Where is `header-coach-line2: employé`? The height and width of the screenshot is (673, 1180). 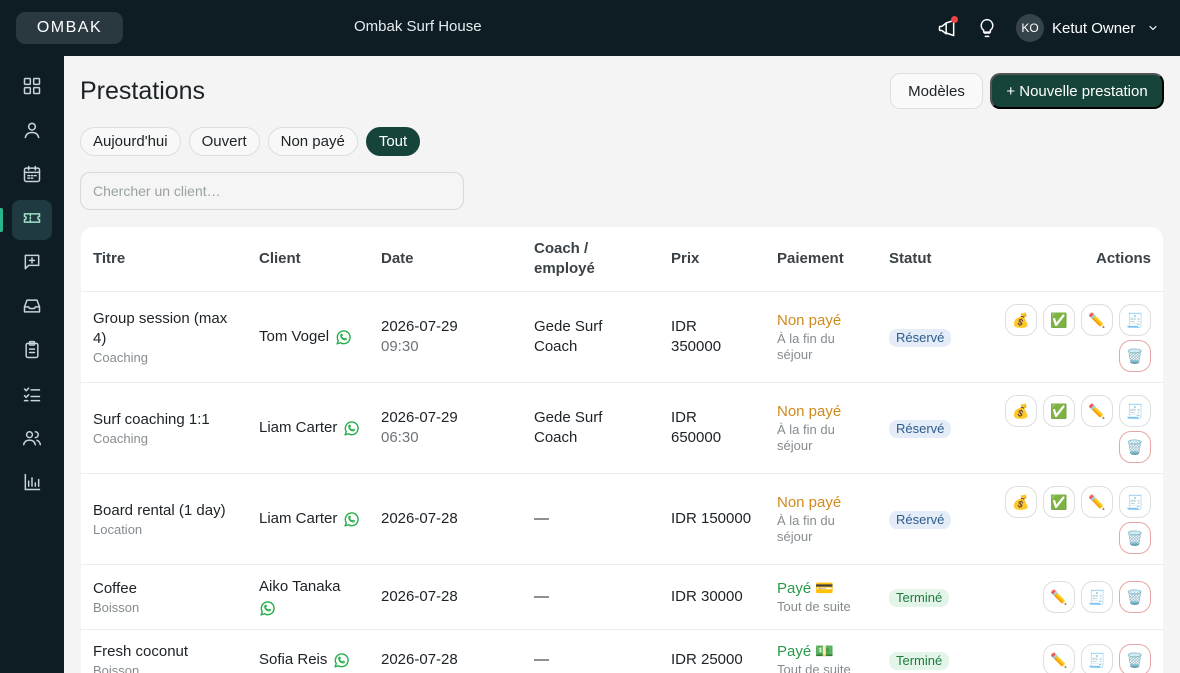 header-coach-line2: employé is located at coordinates (564, 268).